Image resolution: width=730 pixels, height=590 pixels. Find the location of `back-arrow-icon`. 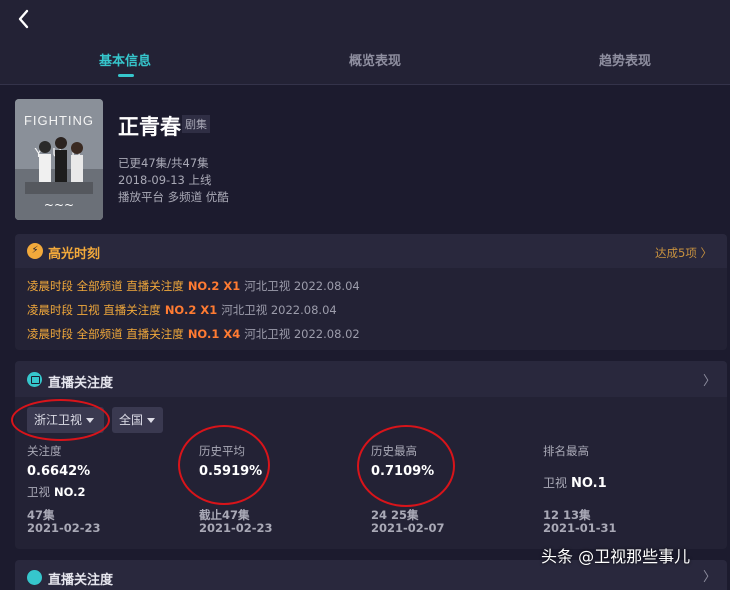

back-arrow-icon is located at coordinates (24, 19).